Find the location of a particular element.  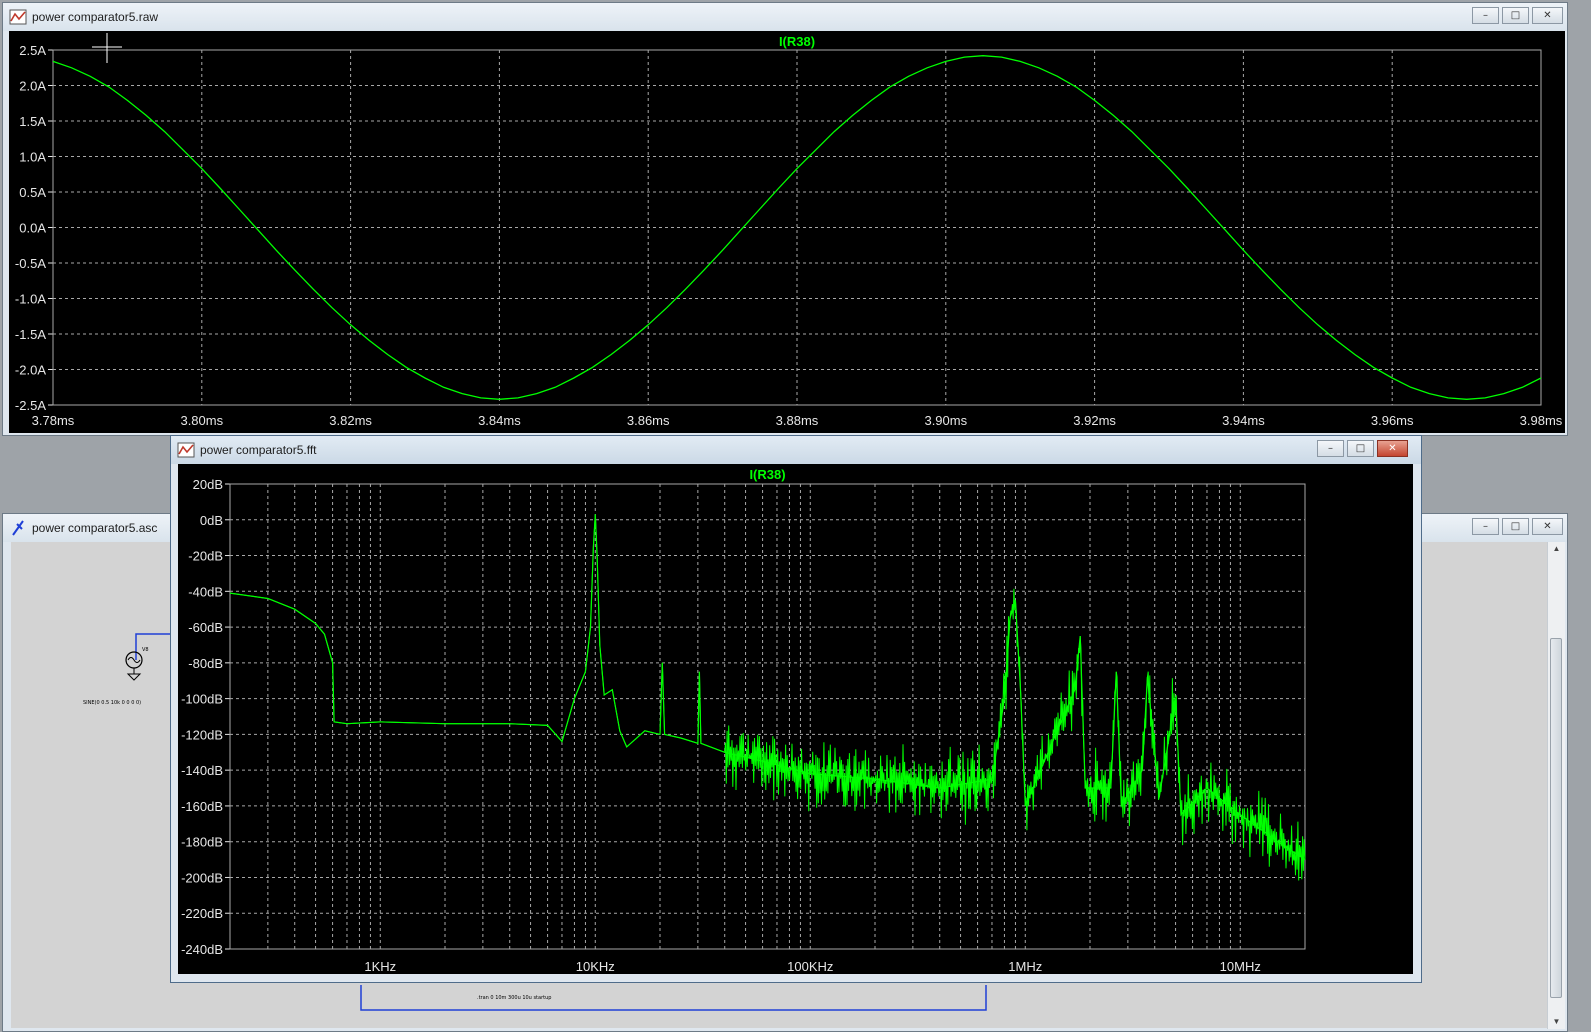

tran-directive-label: .tran 0 10m 300u 10u startup is located at coordinates (514, 998).